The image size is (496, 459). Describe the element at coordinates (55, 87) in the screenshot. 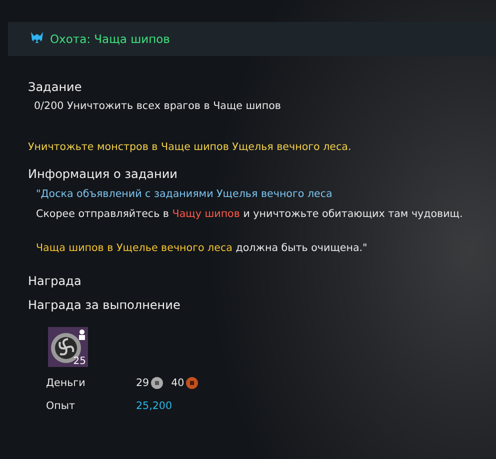

I see `section-heading: Задание` at that location.